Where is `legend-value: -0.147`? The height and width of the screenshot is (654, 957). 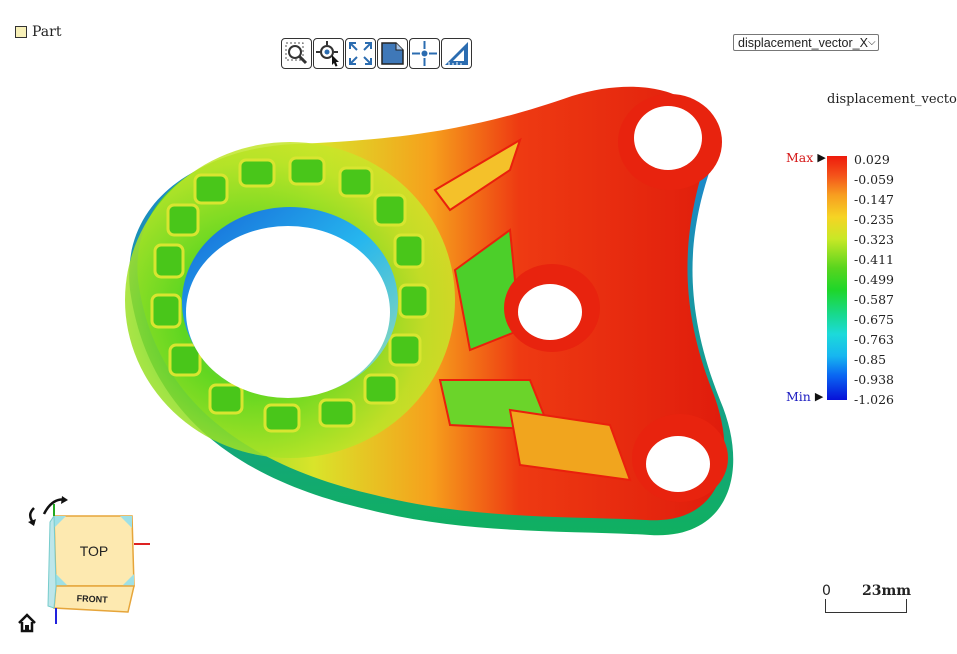 legend-value: -0.147 is located at coordinates (874, 199).